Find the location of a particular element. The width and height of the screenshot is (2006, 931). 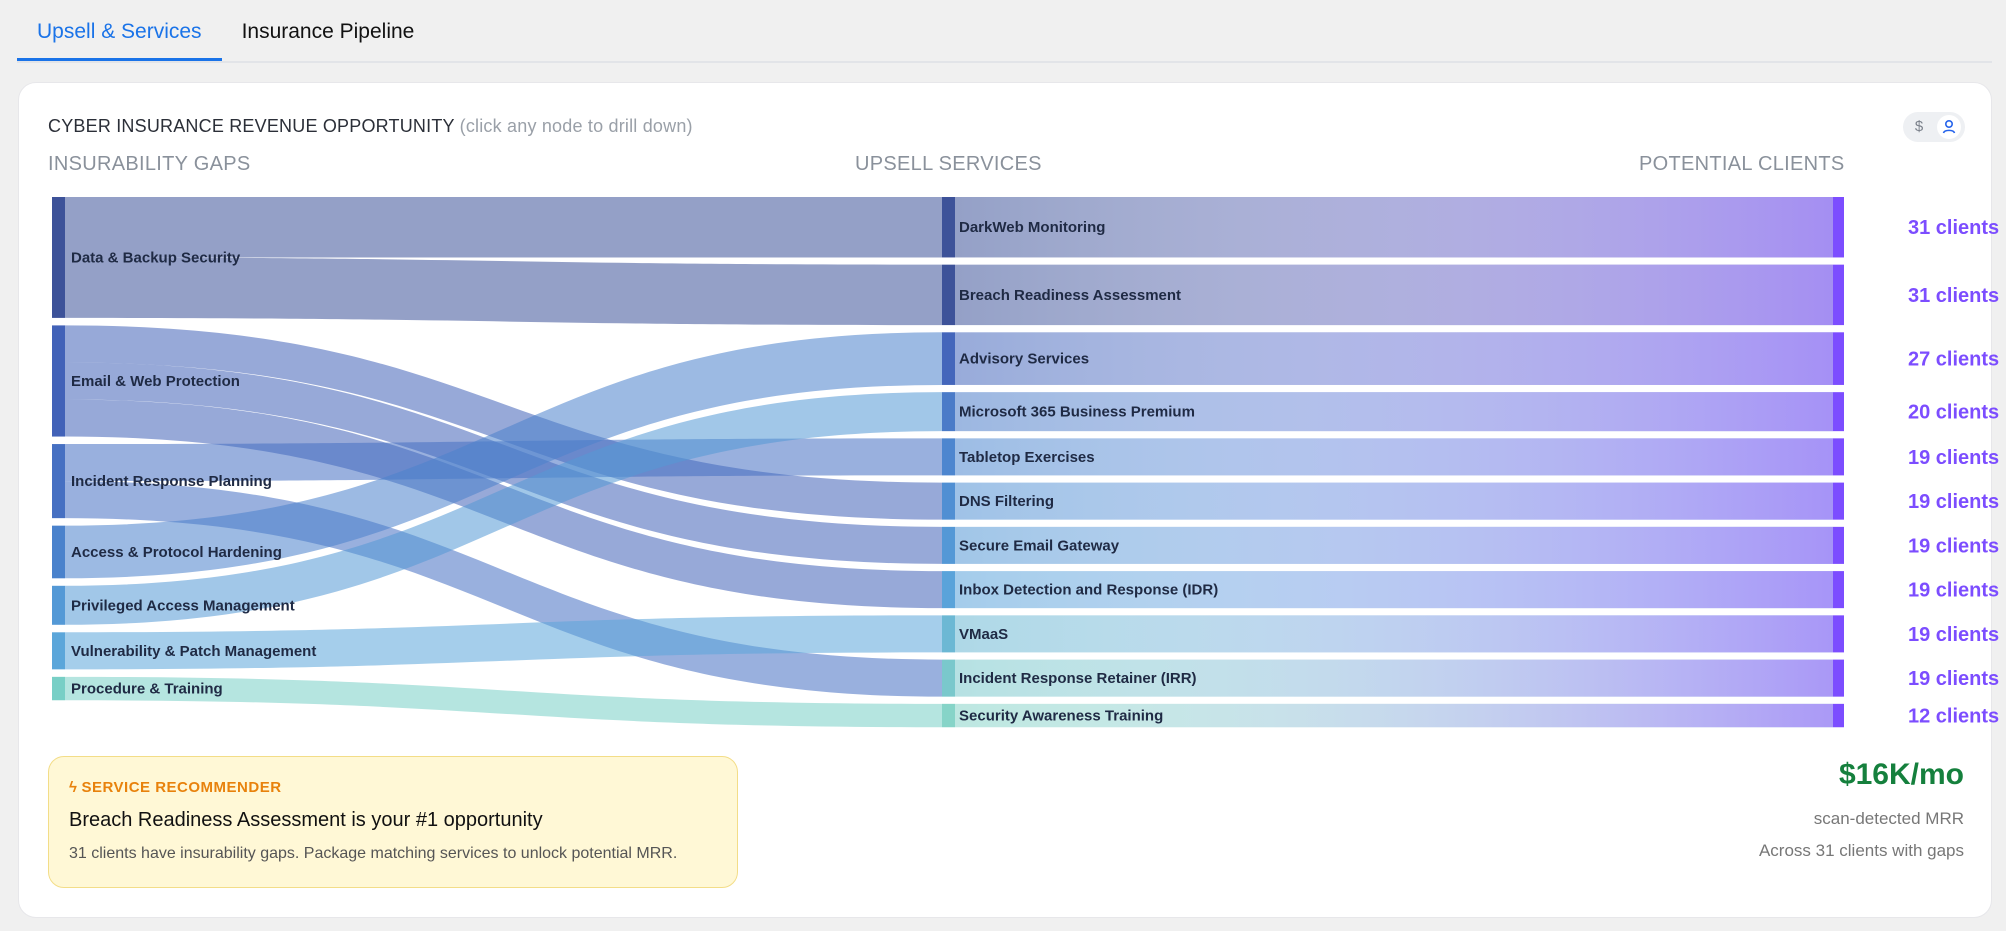

recommender-tag-text: SERVICE RECOMMENDER is located at coordinates (181, 787).